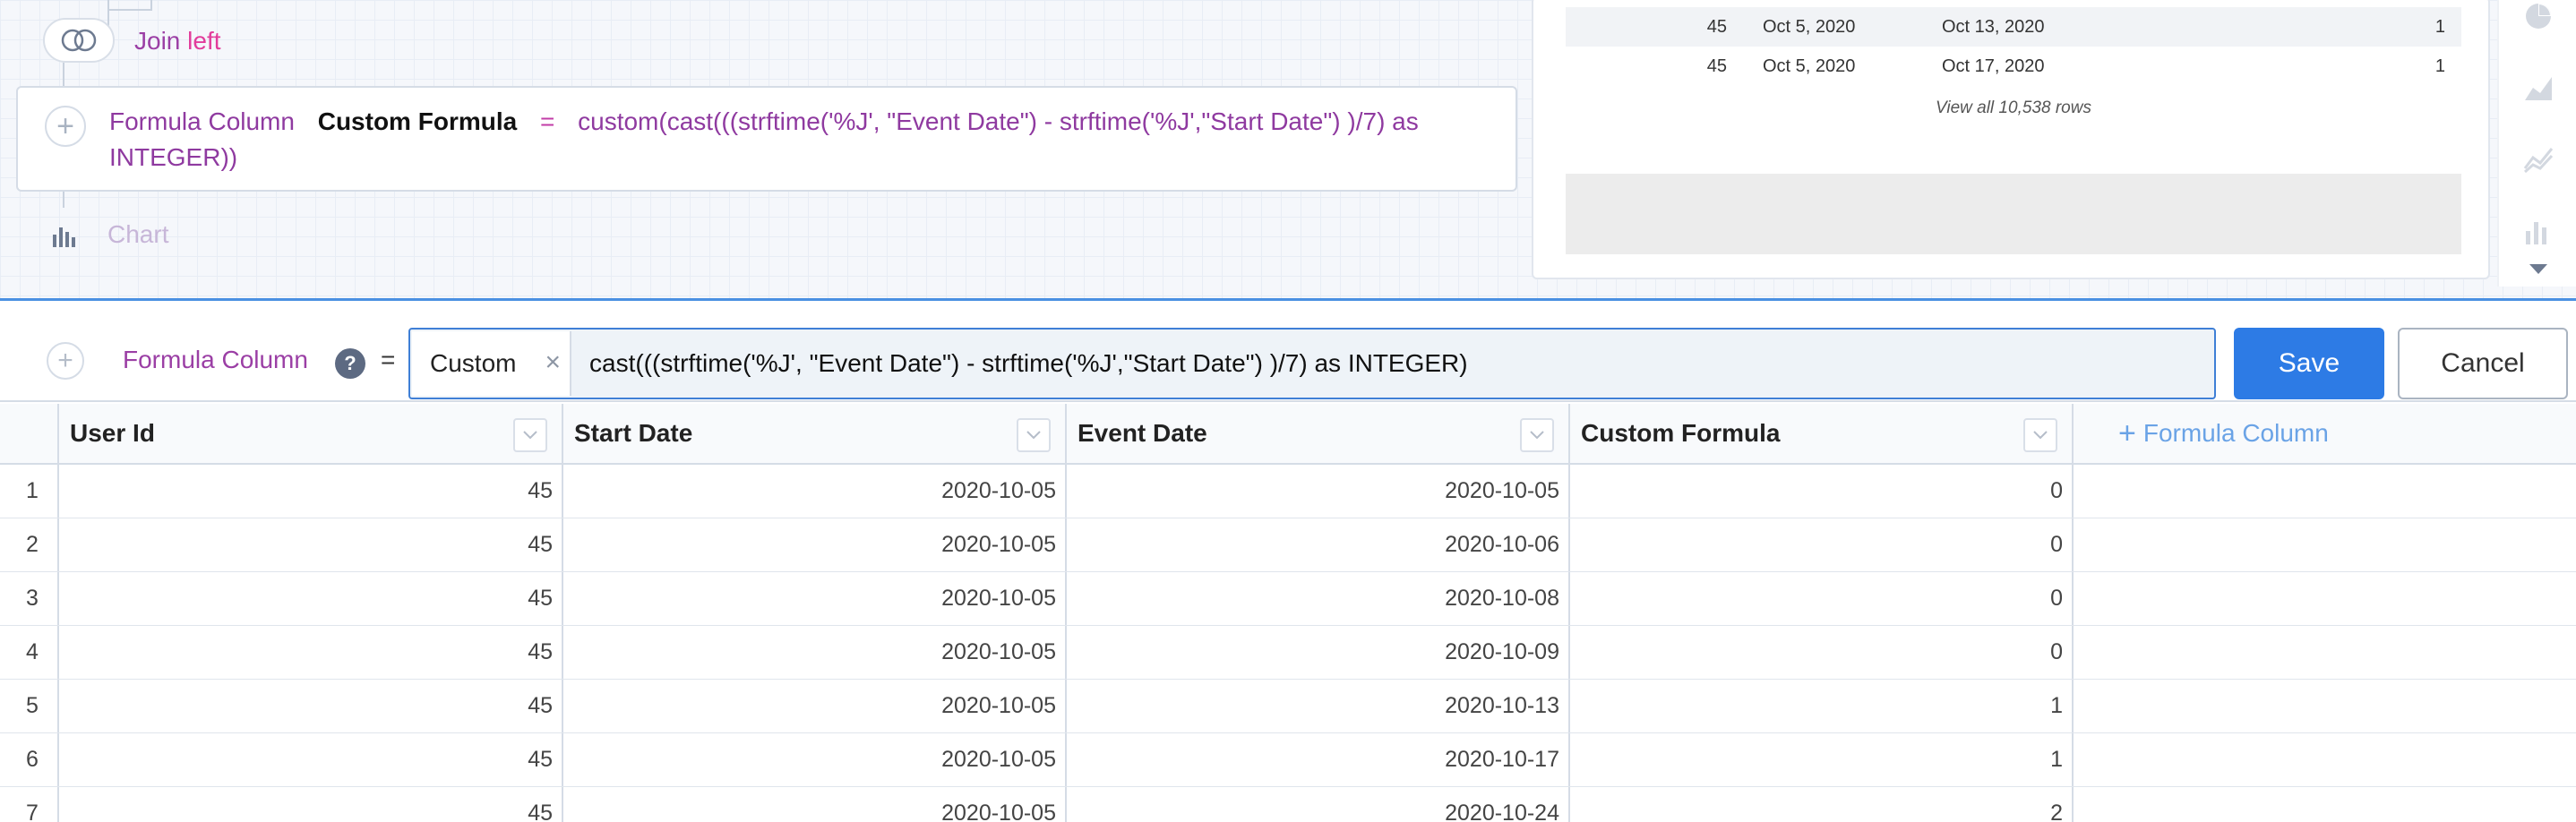  I want to click on equals-sign: =, so click(388, 359).